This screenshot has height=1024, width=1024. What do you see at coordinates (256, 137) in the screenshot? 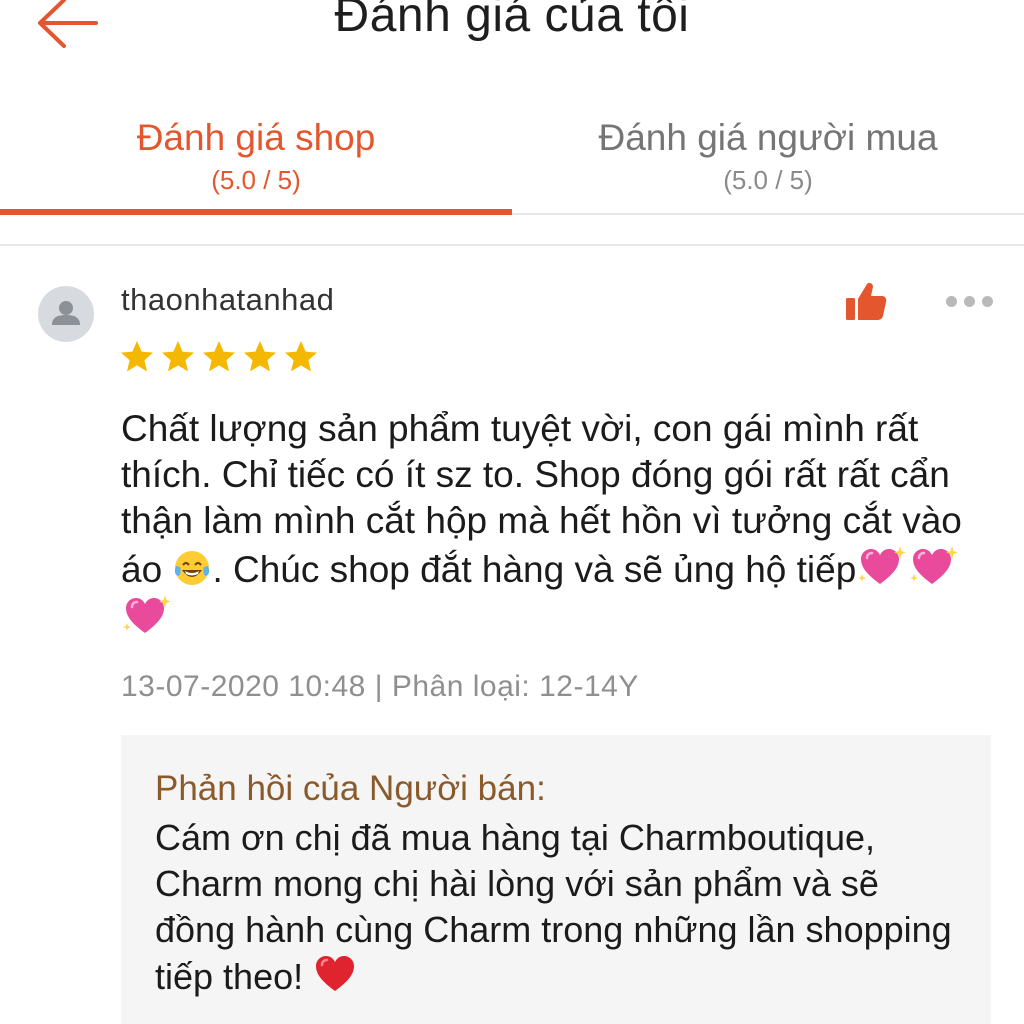
I see `tab-label: Đánh giá shop` at bounding box center [256, 137].